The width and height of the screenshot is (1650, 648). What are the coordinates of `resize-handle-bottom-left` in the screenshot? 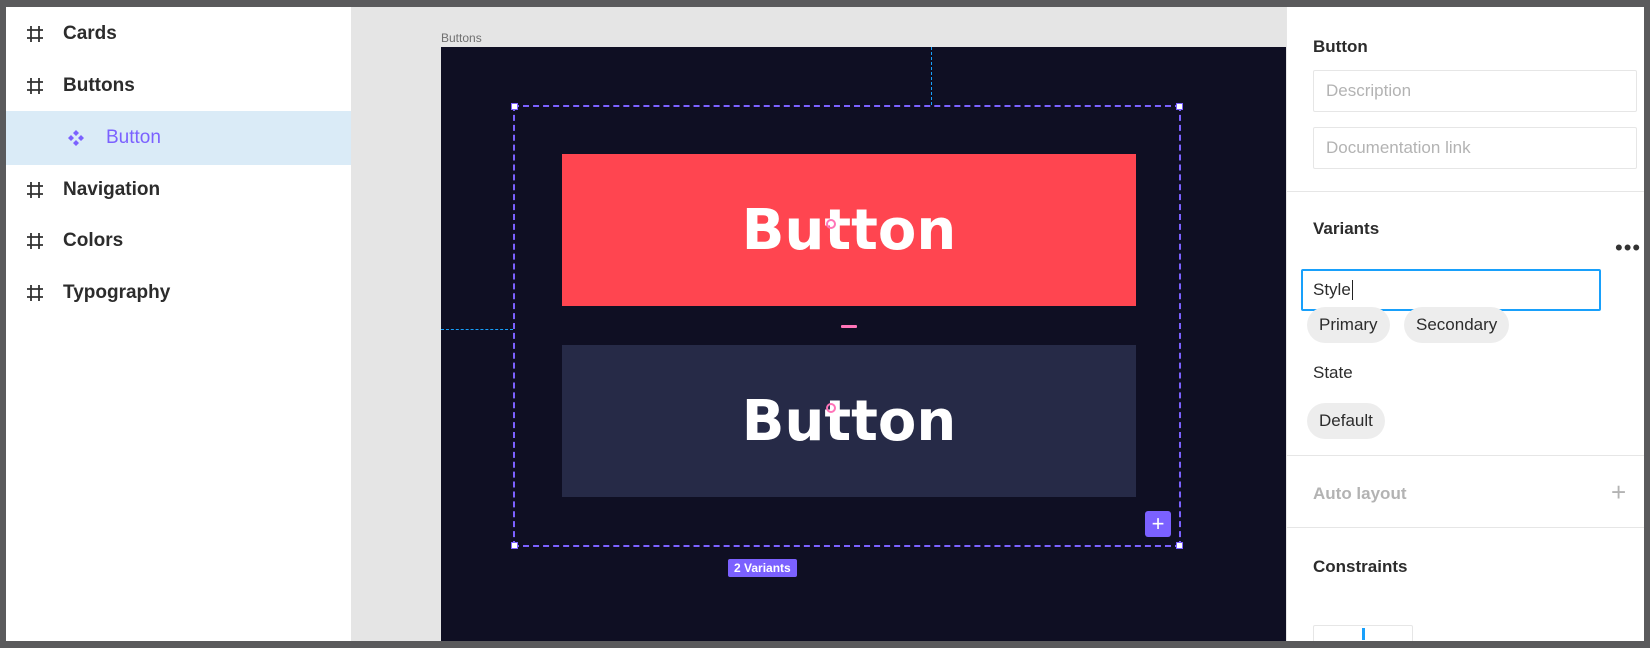 It's located at (514, 545).